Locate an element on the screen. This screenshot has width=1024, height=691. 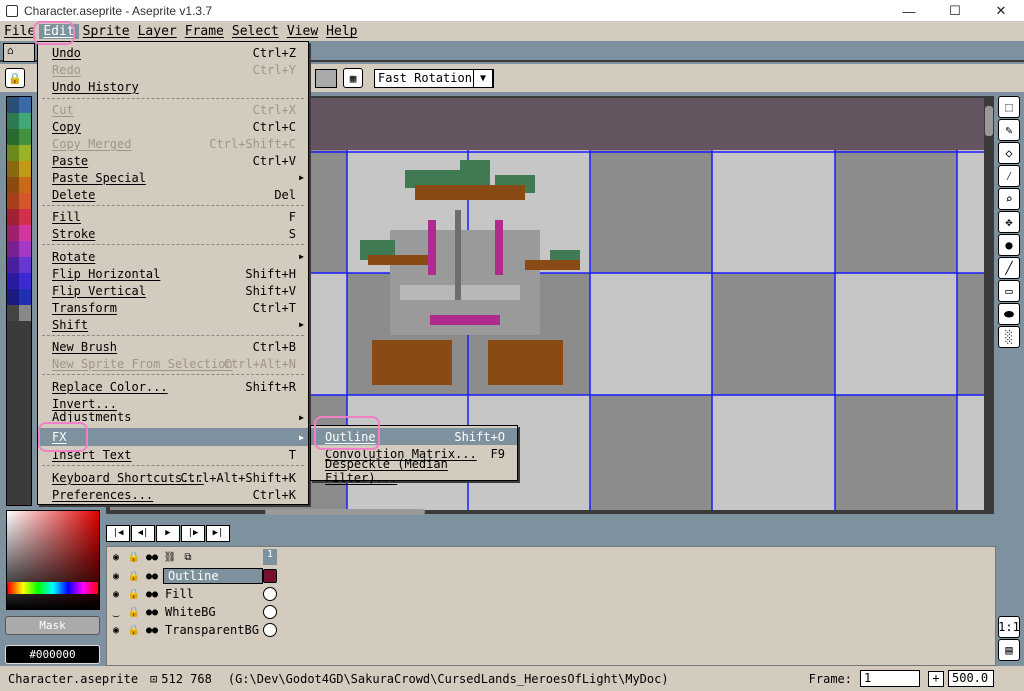
menu-item-undo: Undo Ctrl+Z is located at coordinates (173, 52).